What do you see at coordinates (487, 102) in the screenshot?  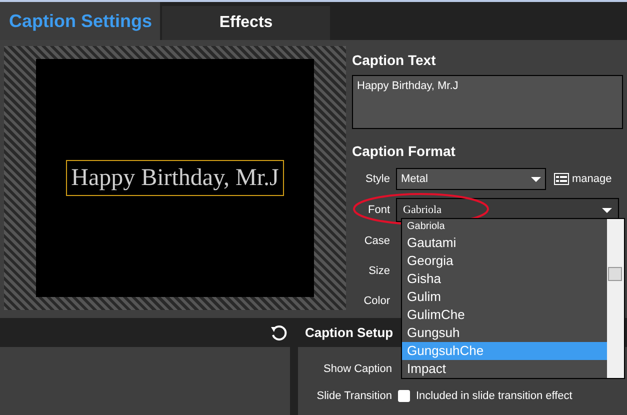 I see `caption-text-field: Happy Birthday, Mr.J` at bounding box center [487, 102].